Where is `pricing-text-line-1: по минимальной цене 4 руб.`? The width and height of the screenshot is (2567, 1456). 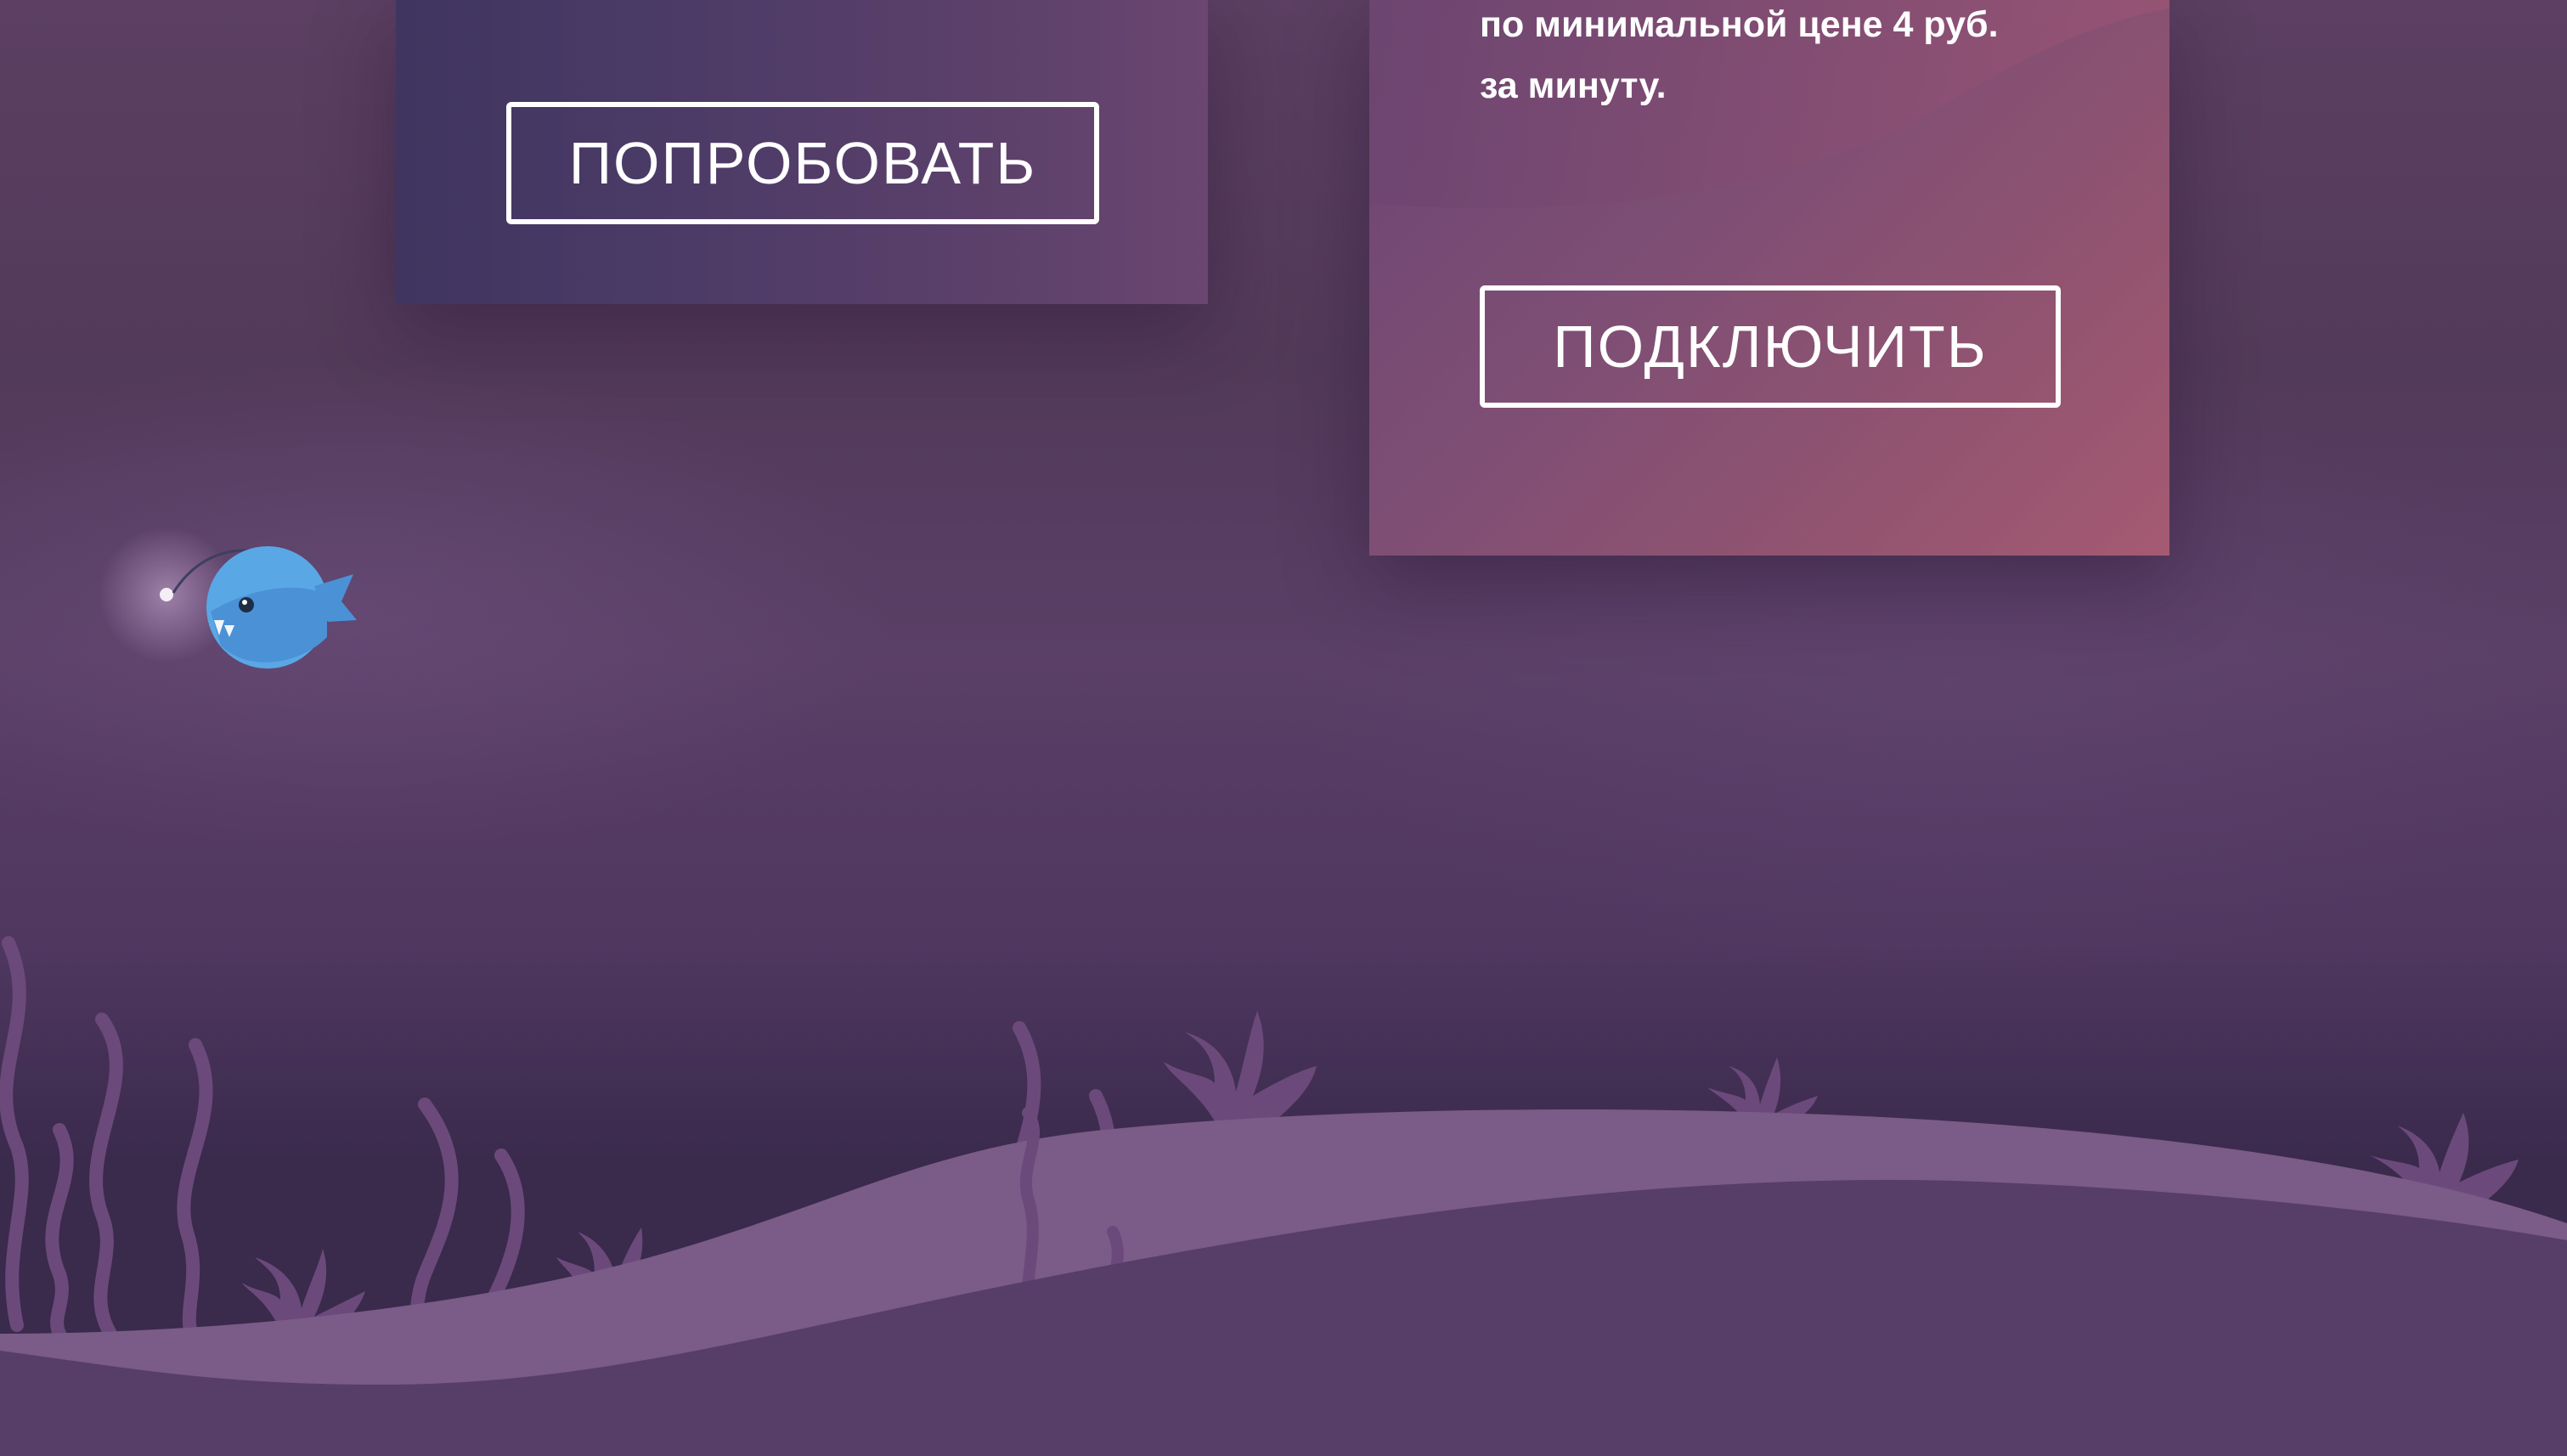 pricing-text-line-1: по минимальной цене 4 руб. is located at coordinates (1740, 24).